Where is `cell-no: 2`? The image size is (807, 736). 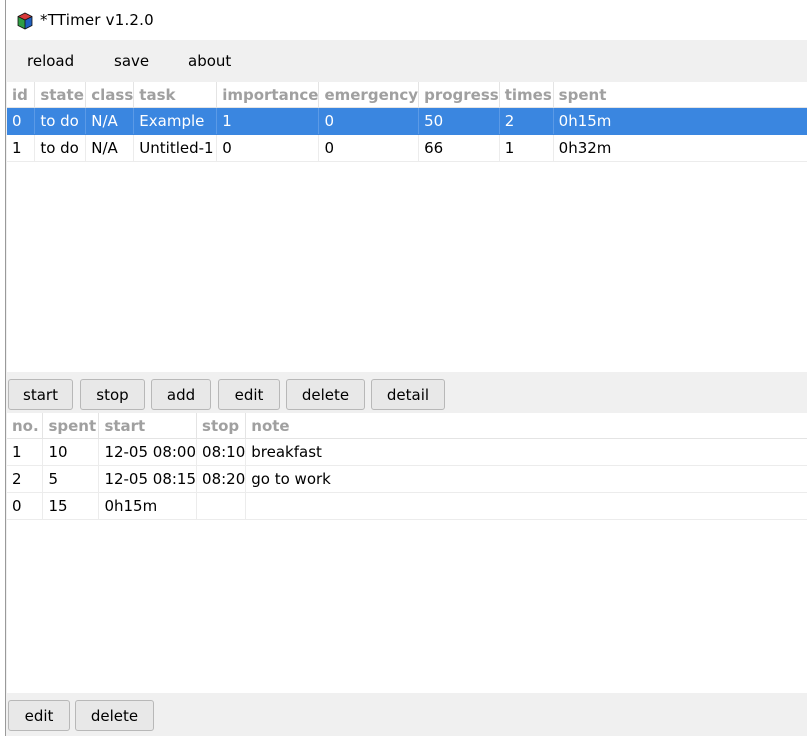 cell-no: 2 is located at coordinates (25, 479).